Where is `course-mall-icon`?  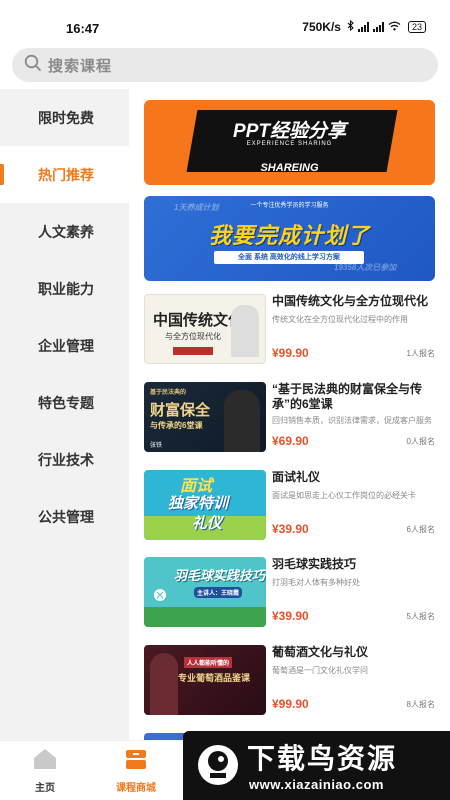 course-mall-icon is located at coordinates (136, 762).